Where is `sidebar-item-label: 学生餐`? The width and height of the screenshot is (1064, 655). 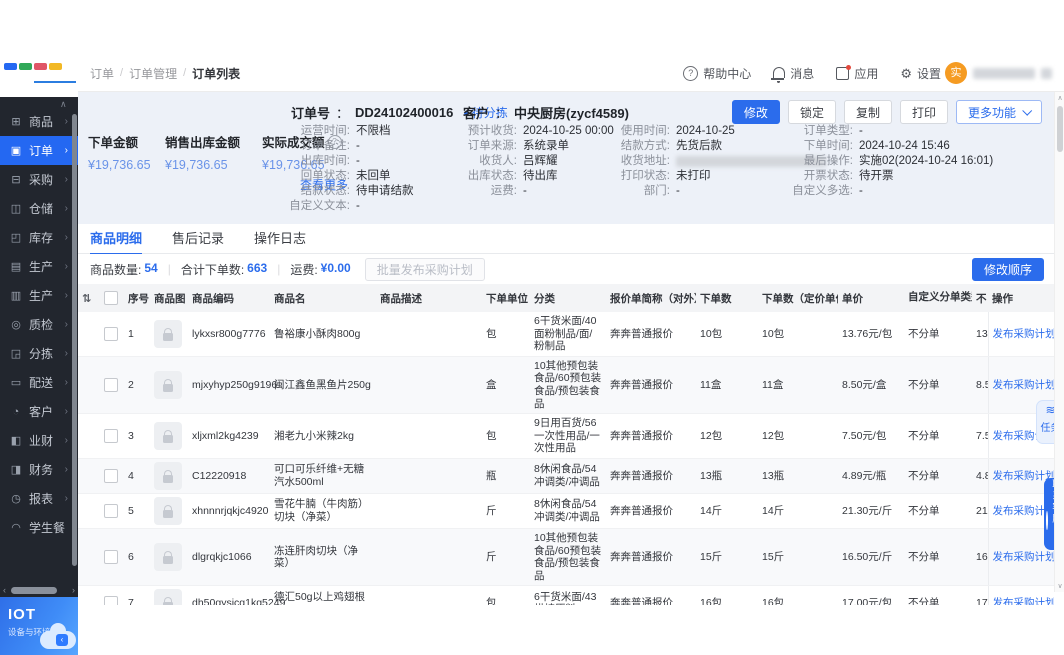 sidebar-item-label: 学生餐 is located at coordinates (47, 528).